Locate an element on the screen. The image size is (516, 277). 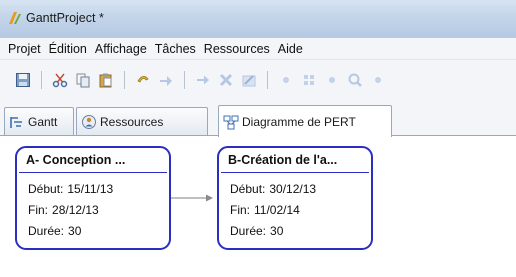
start-value: 15/11/13 is located at coordinates (90, 189).